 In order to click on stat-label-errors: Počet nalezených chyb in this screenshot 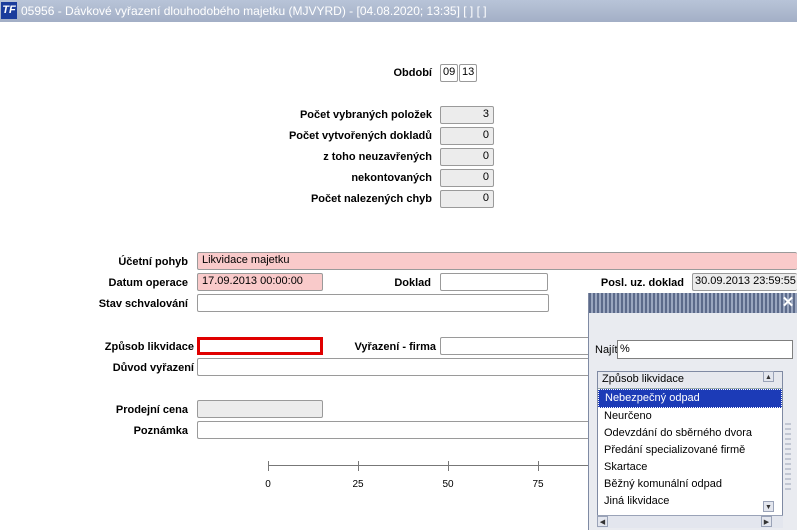, I will do `click(371, 199)`.